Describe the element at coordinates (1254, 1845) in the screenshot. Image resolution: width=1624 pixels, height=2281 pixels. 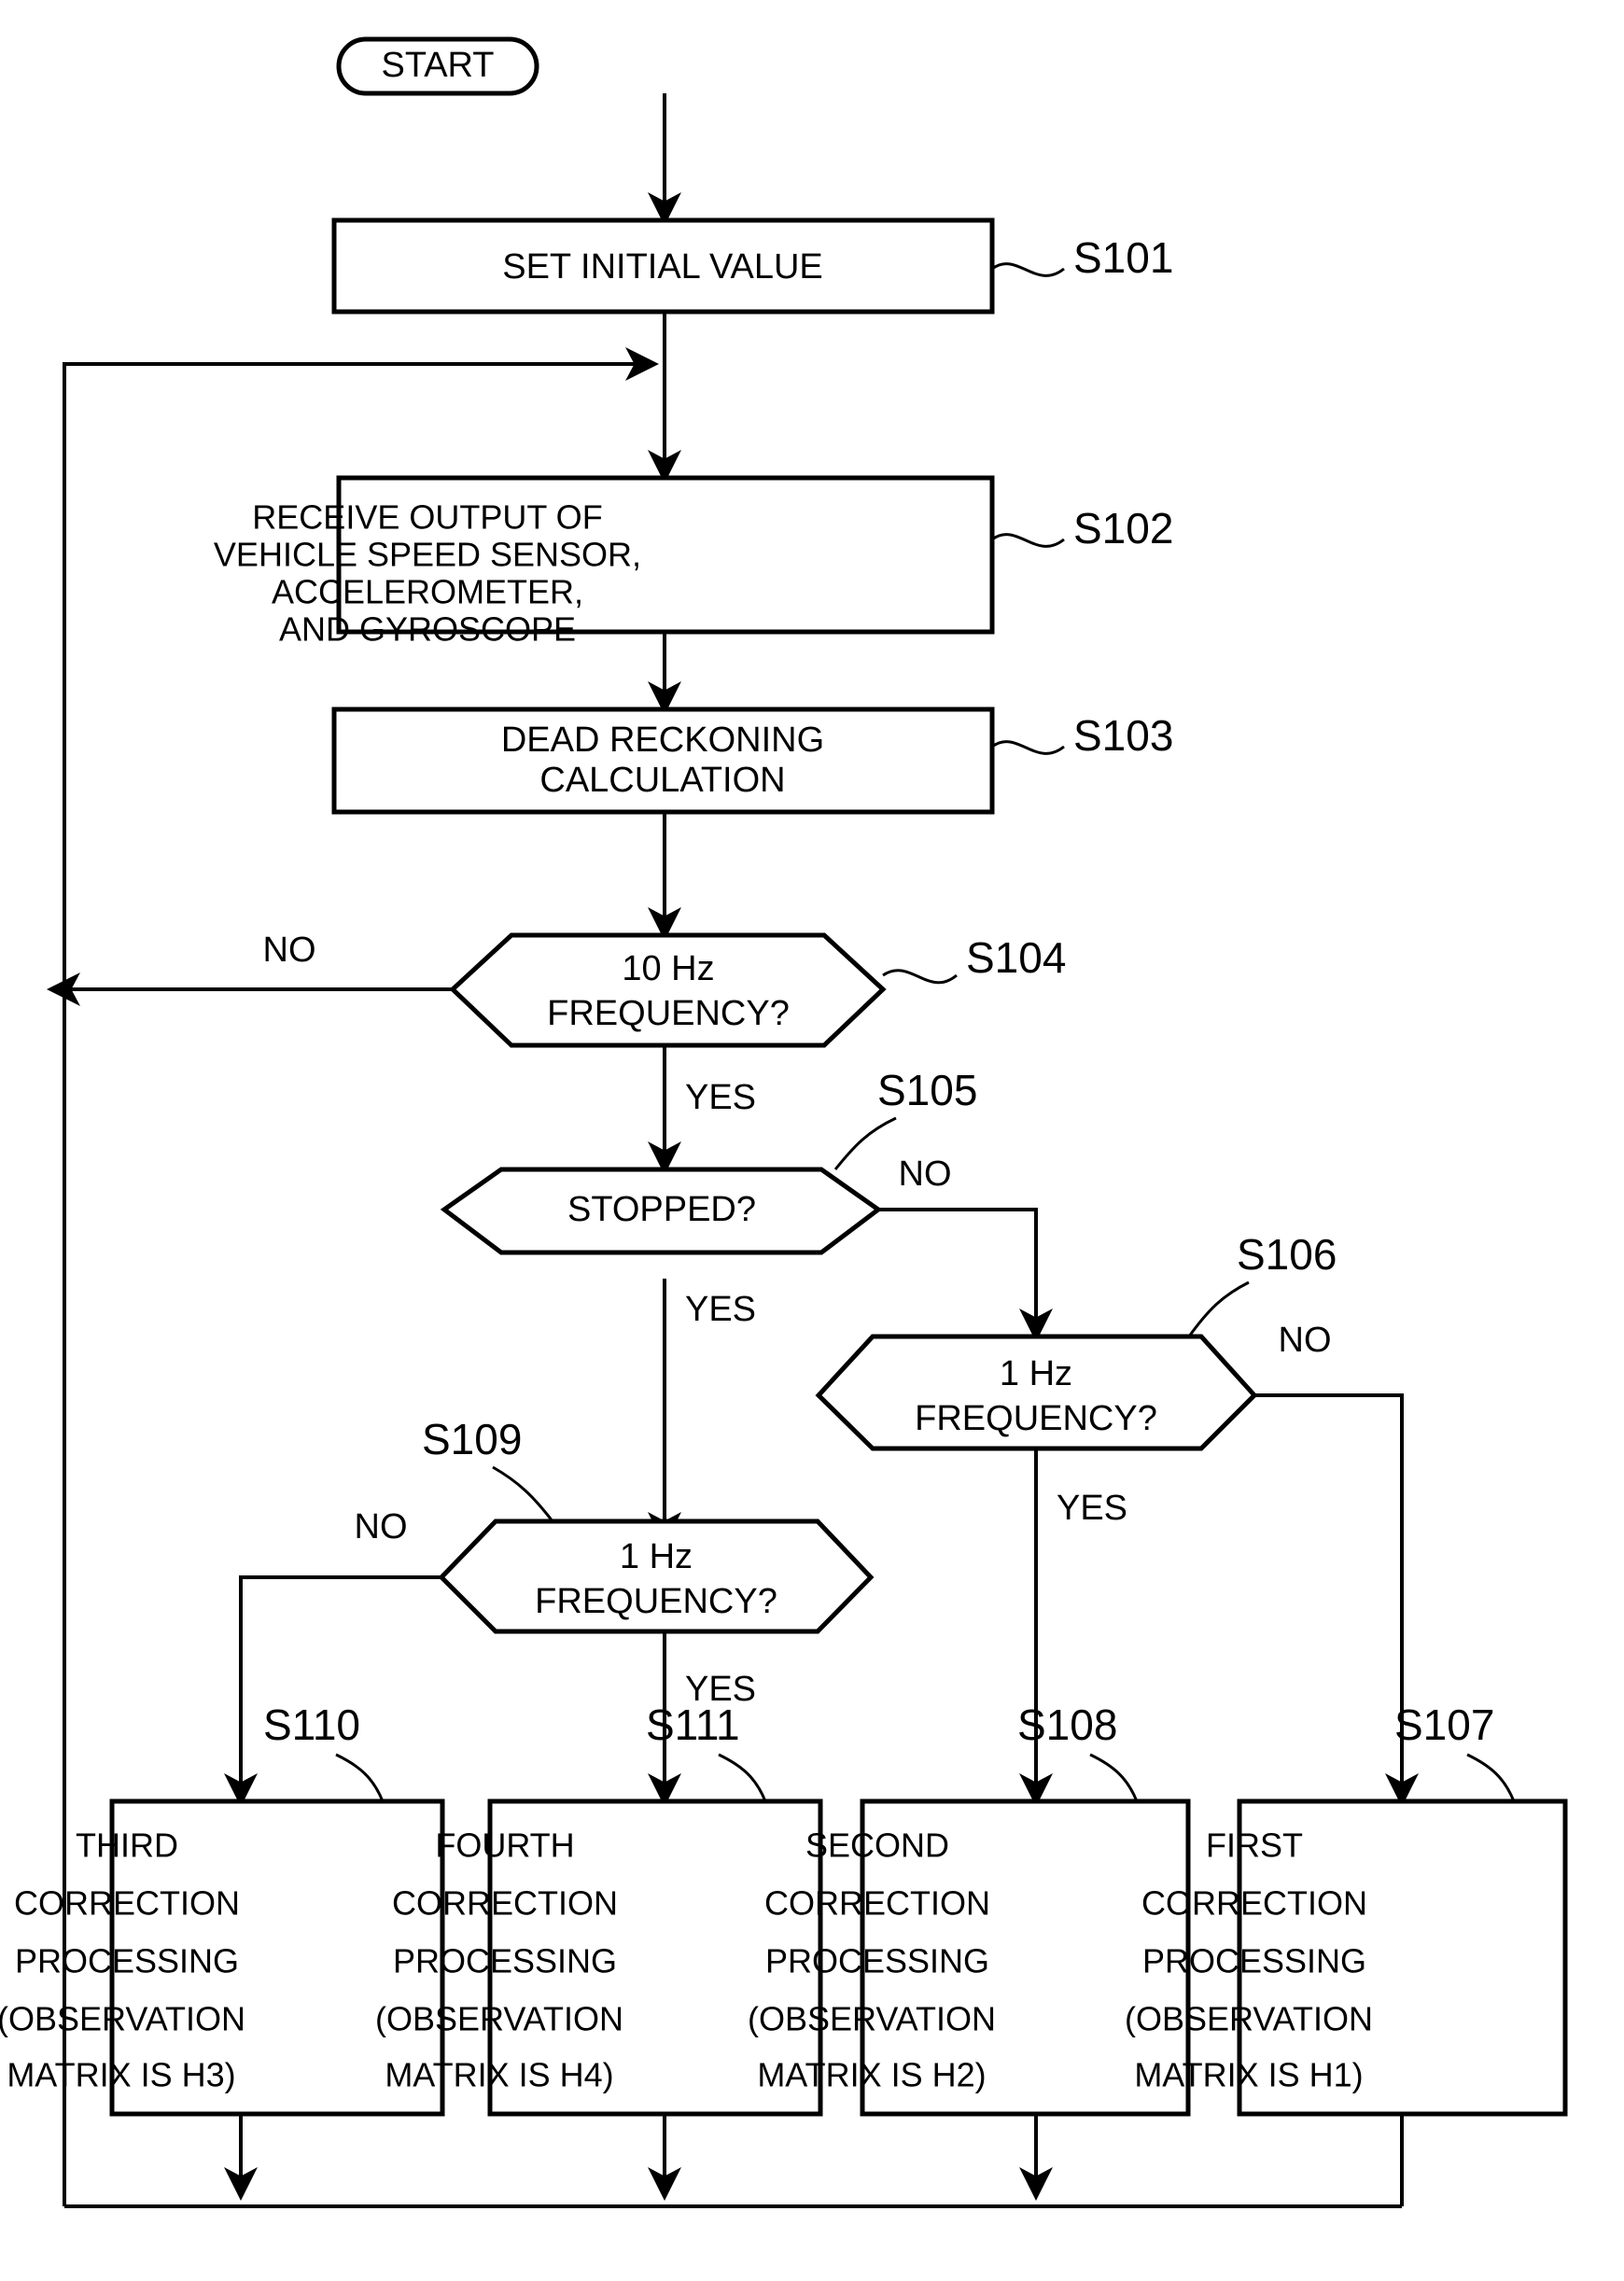
I see `s107-label-line1: FIRST` at that location.